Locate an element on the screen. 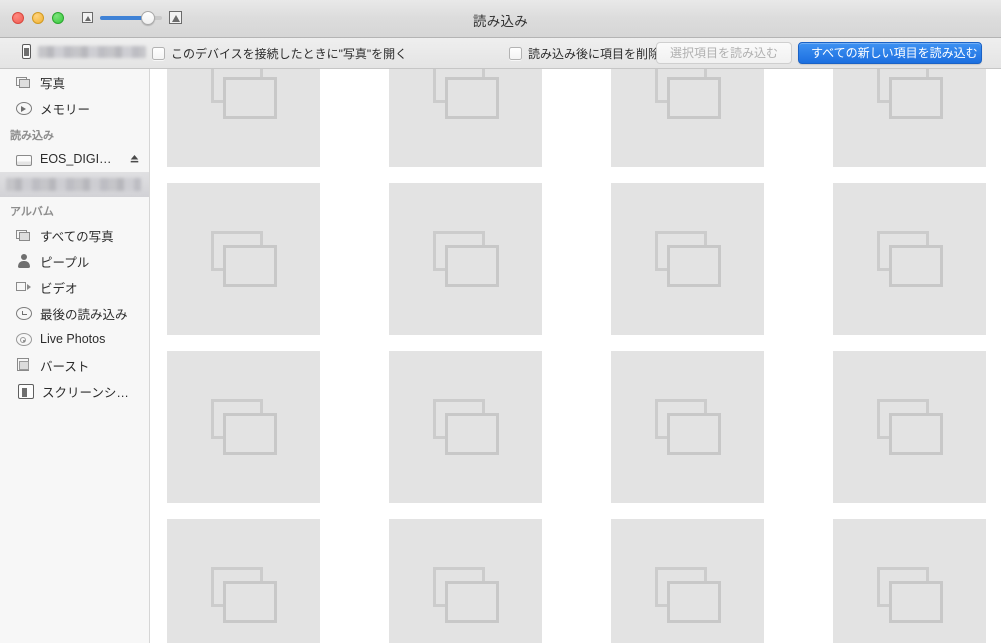 The width and height of the screenshot is (1001, 643). sidebar-item-live-photos: Live Photos is located at coordinates (74, 339).